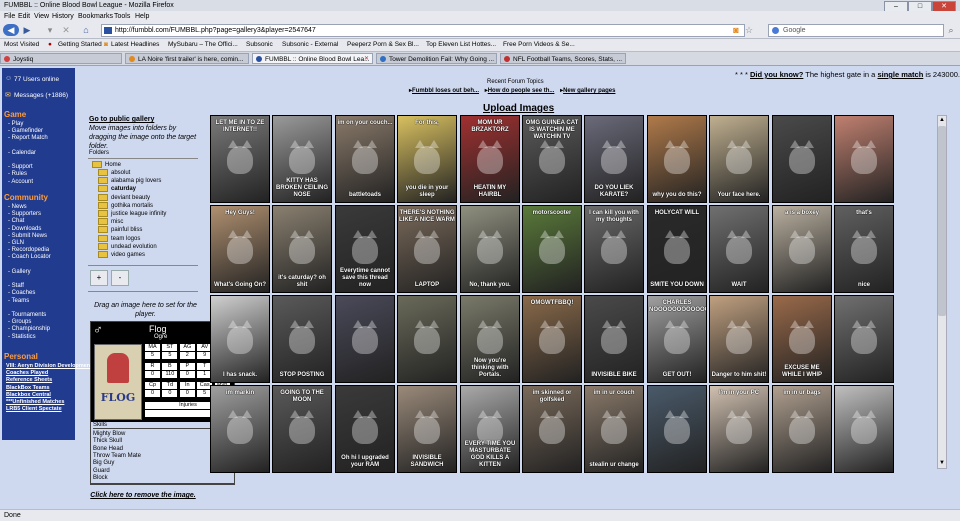  I want to click on folder-item: caturday, so click(117, 188).